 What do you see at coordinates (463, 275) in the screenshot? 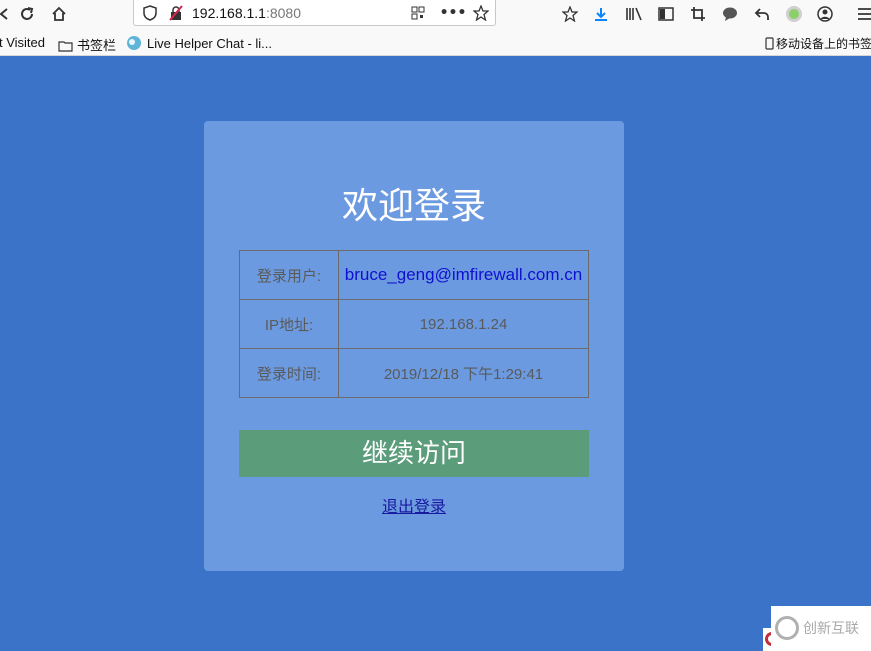
I see `user-value: bruce_geng@imfirewall.com.cn` at bounding box center [463, 275].